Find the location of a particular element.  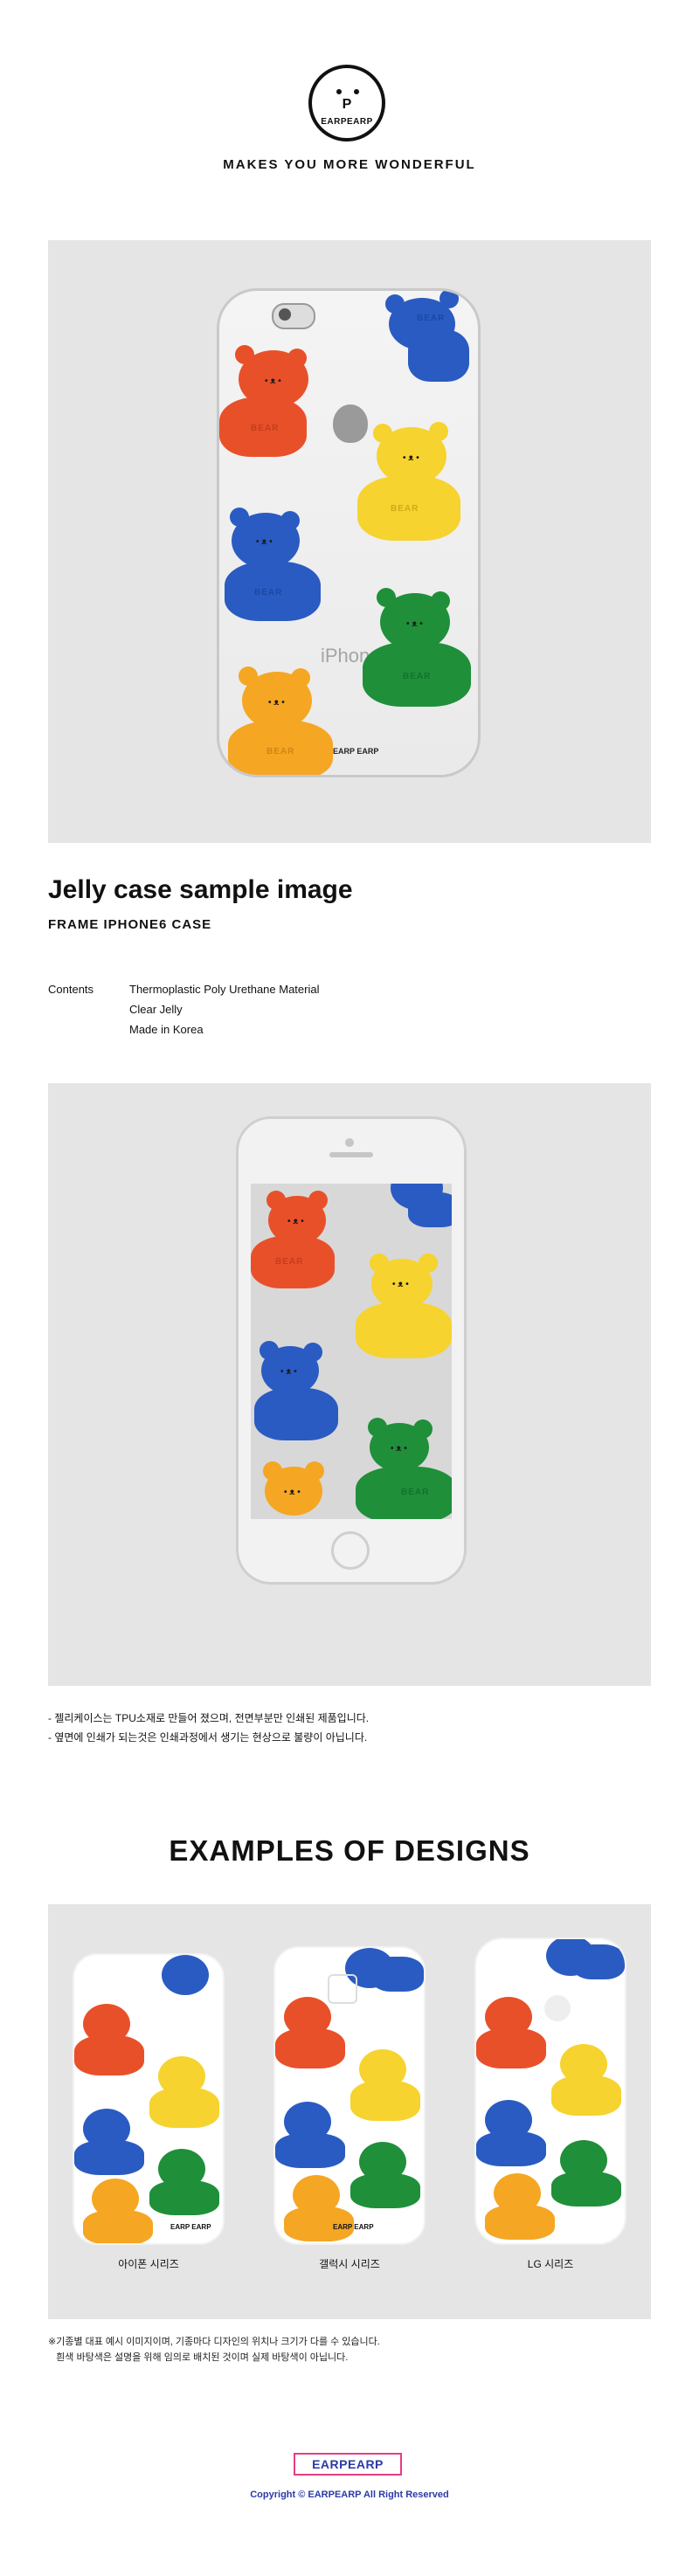

phone-screen: • ᴥ • BEAR • ᴥ • • ᴥ • • ᴥ • BEAR • ᴥ • is located at coordinates (351, 1351).